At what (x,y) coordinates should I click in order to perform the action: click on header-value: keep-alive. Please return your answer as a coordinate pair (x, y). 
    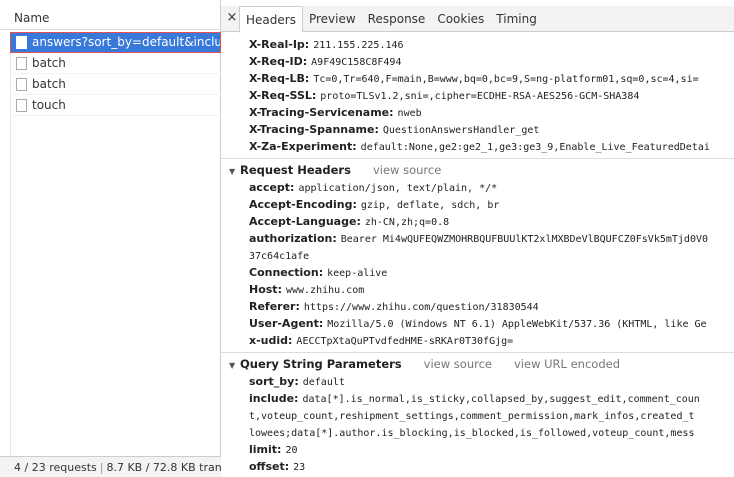
    Looking at the image, I should click on (357, 273).